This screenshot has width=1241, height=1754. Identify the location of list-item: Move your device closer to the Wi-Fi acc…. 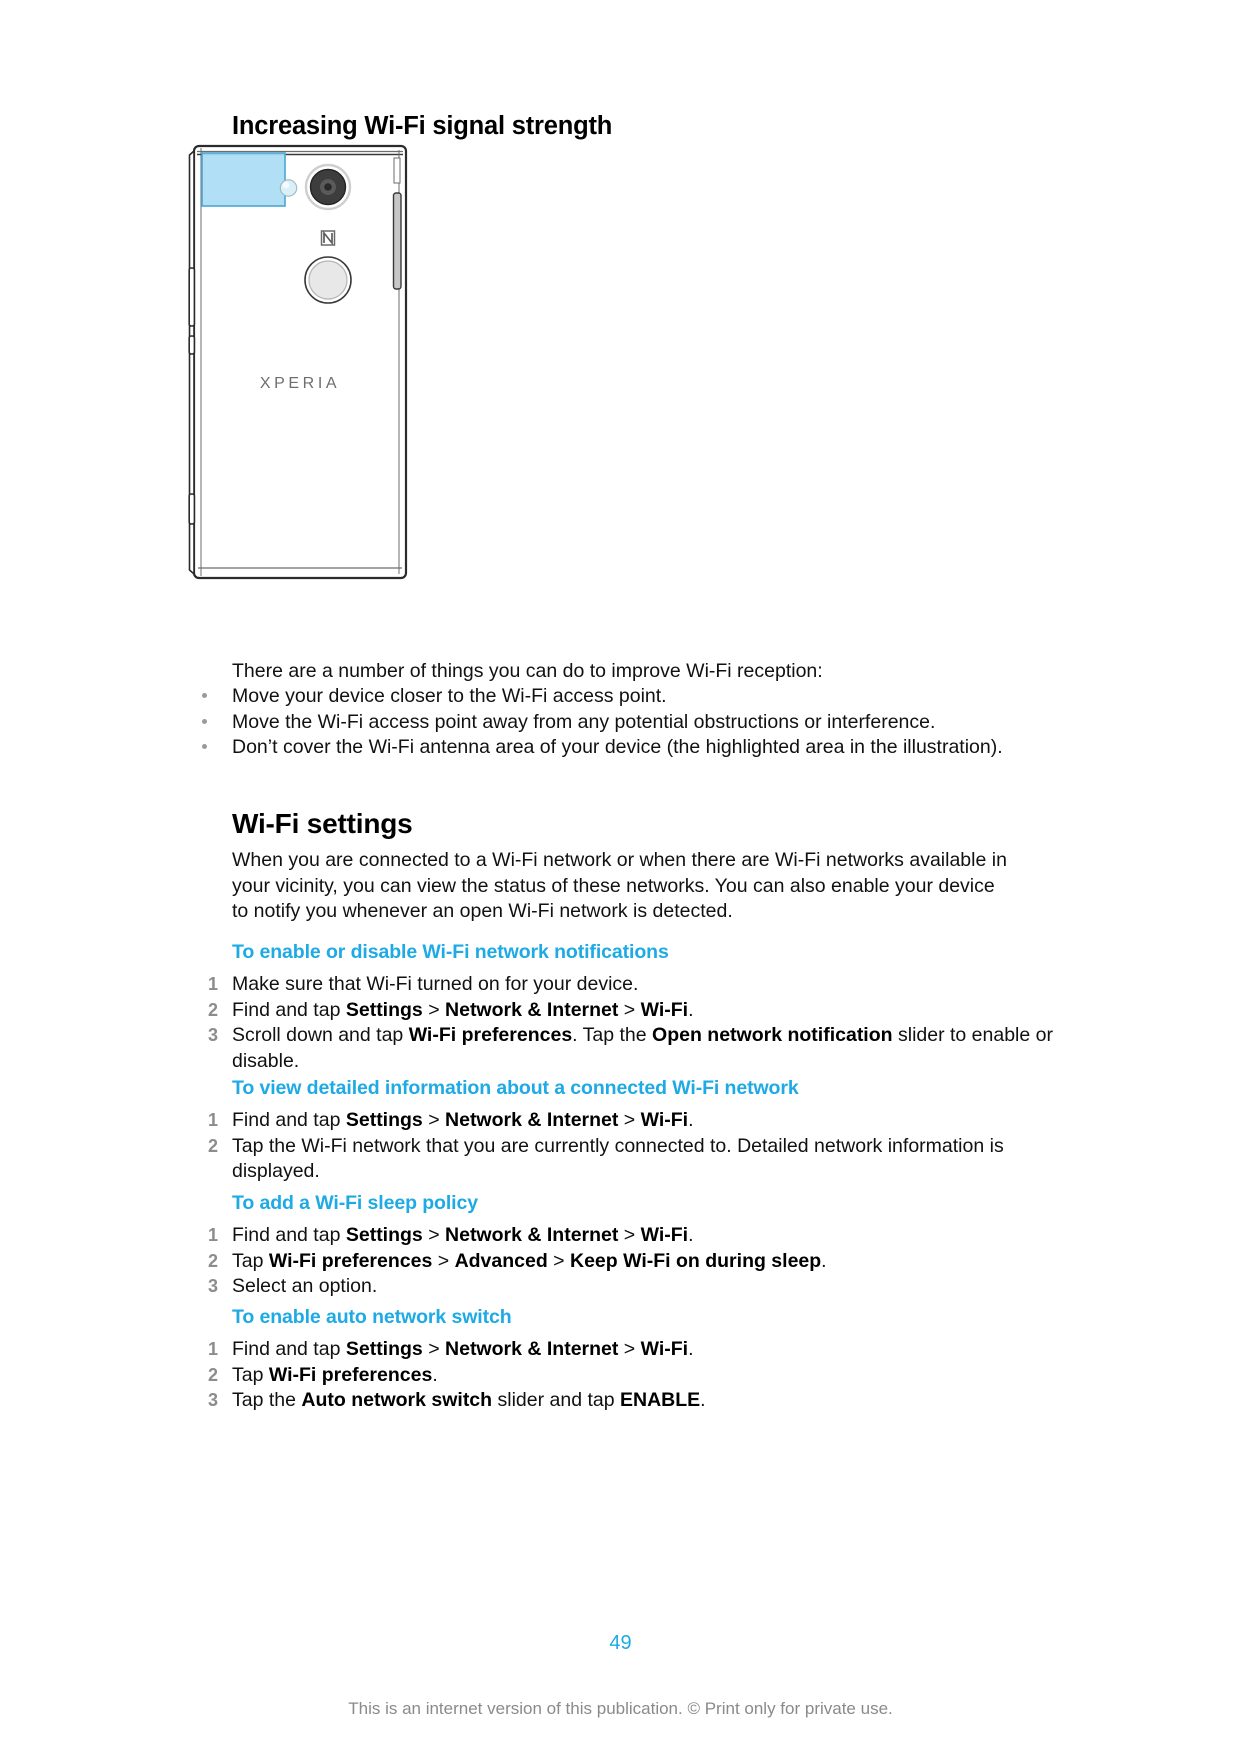
(636, 697).